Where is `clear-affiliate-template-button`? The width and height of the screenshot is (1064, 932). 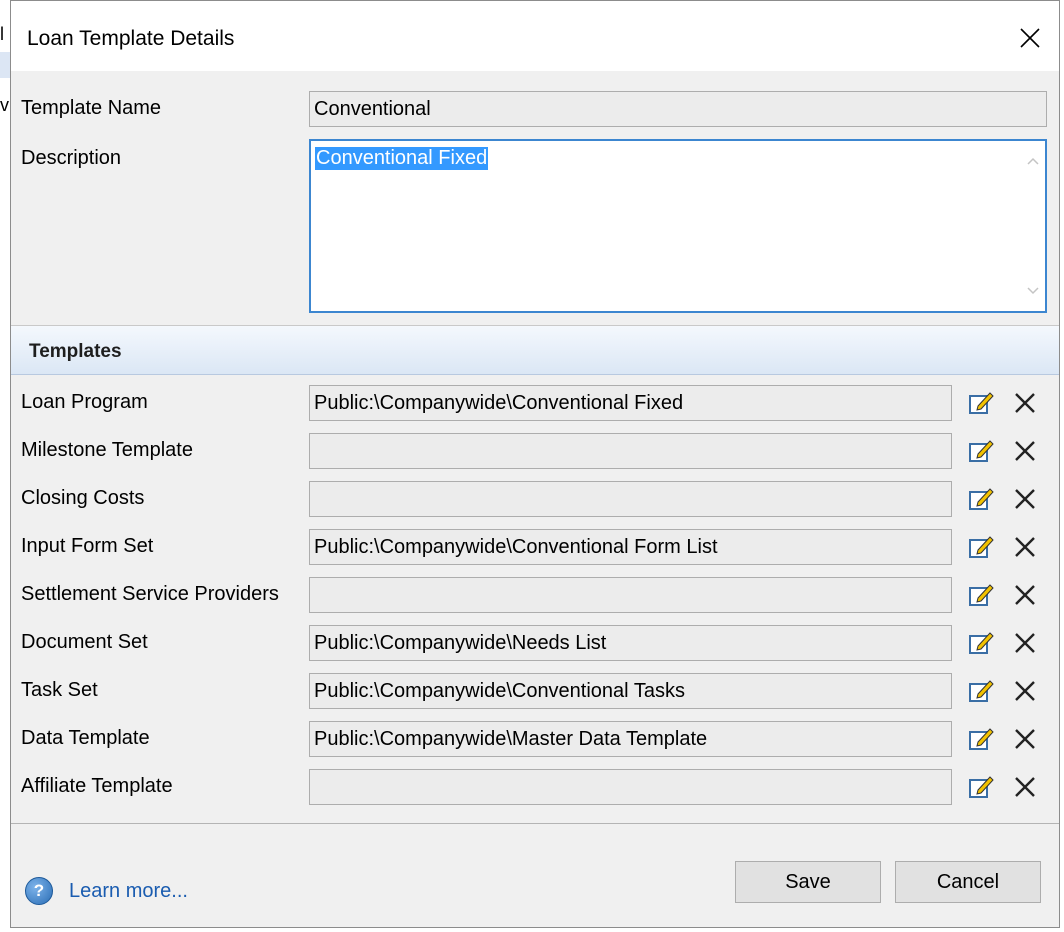 clear-affiliate-template-button is located at coordinates (1025, 787).